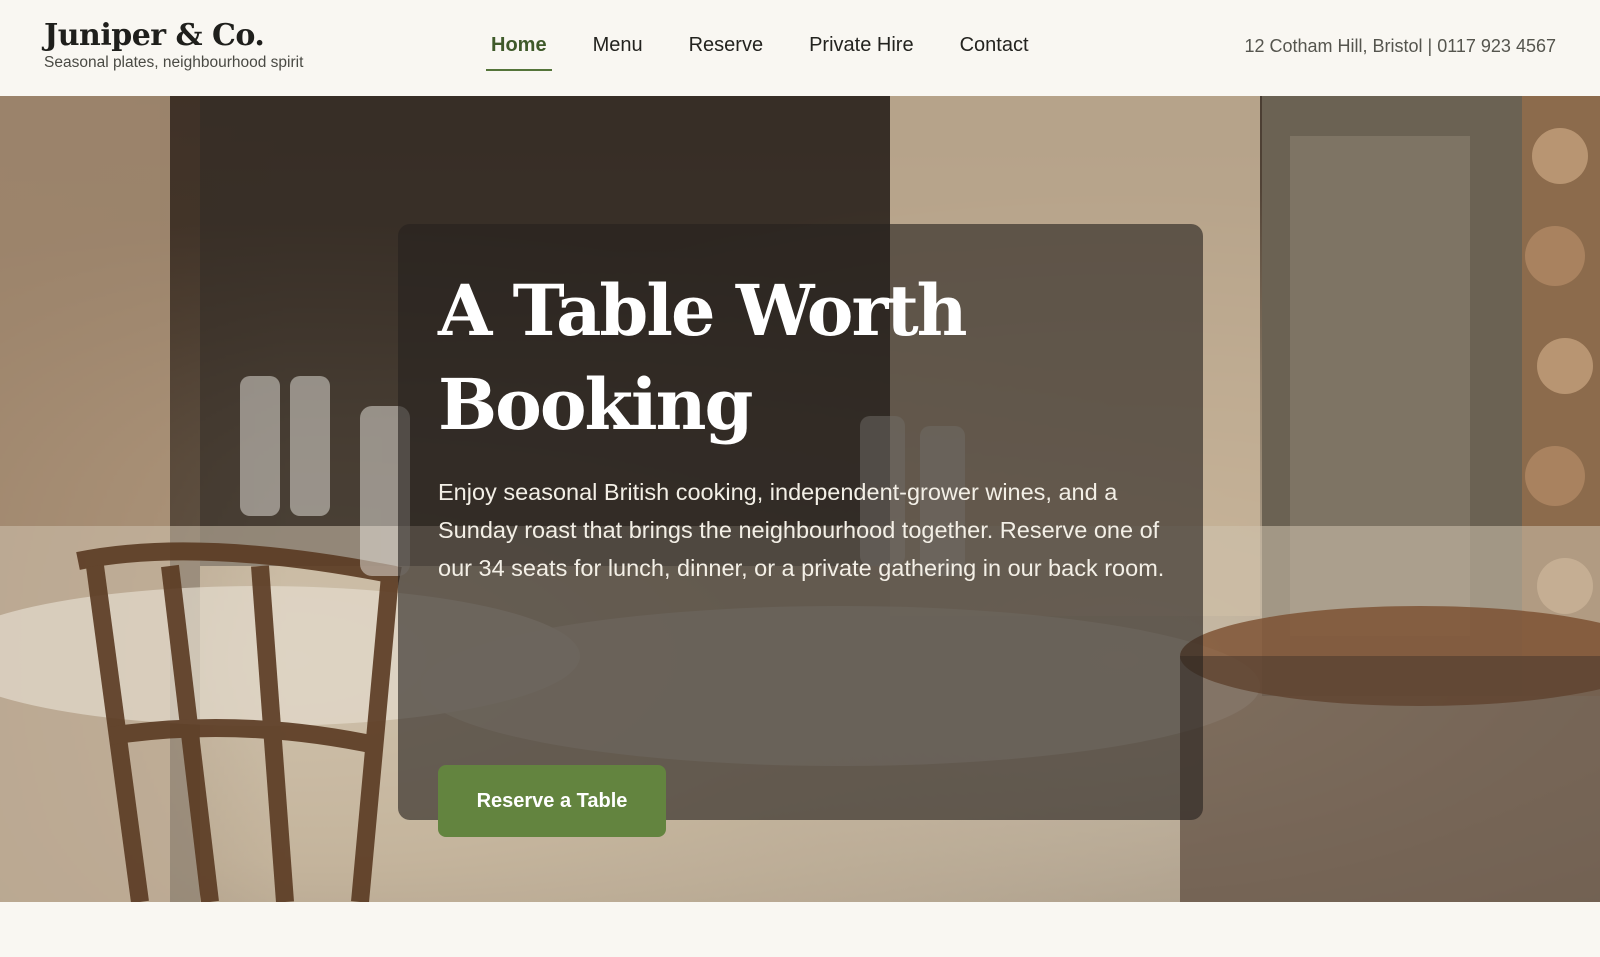 The image size is (1600, 957). Describe the element at coordinates (703, 357) in the screenshot. I see `hero-title: A Table Worth Booking` at that location.